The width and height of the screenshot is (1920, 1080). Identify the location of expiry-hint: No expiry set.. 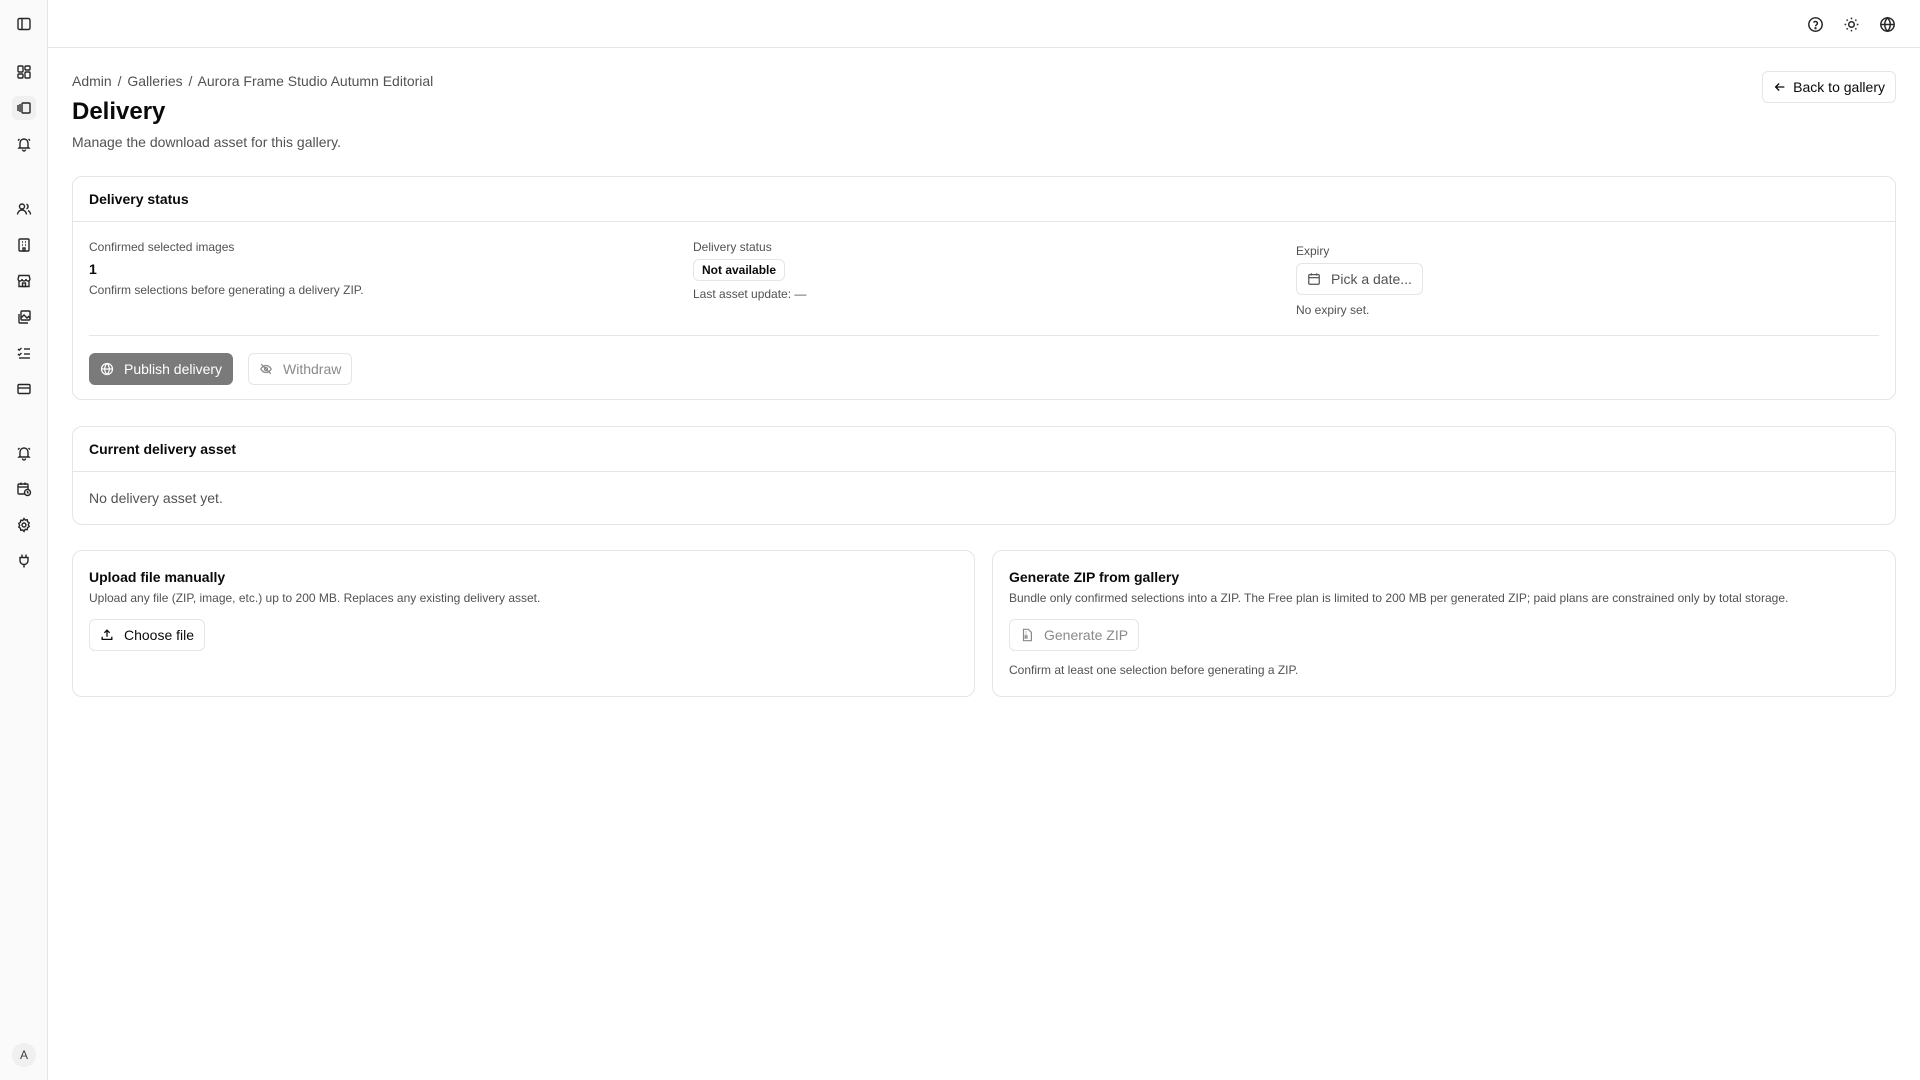
(1333, 310).